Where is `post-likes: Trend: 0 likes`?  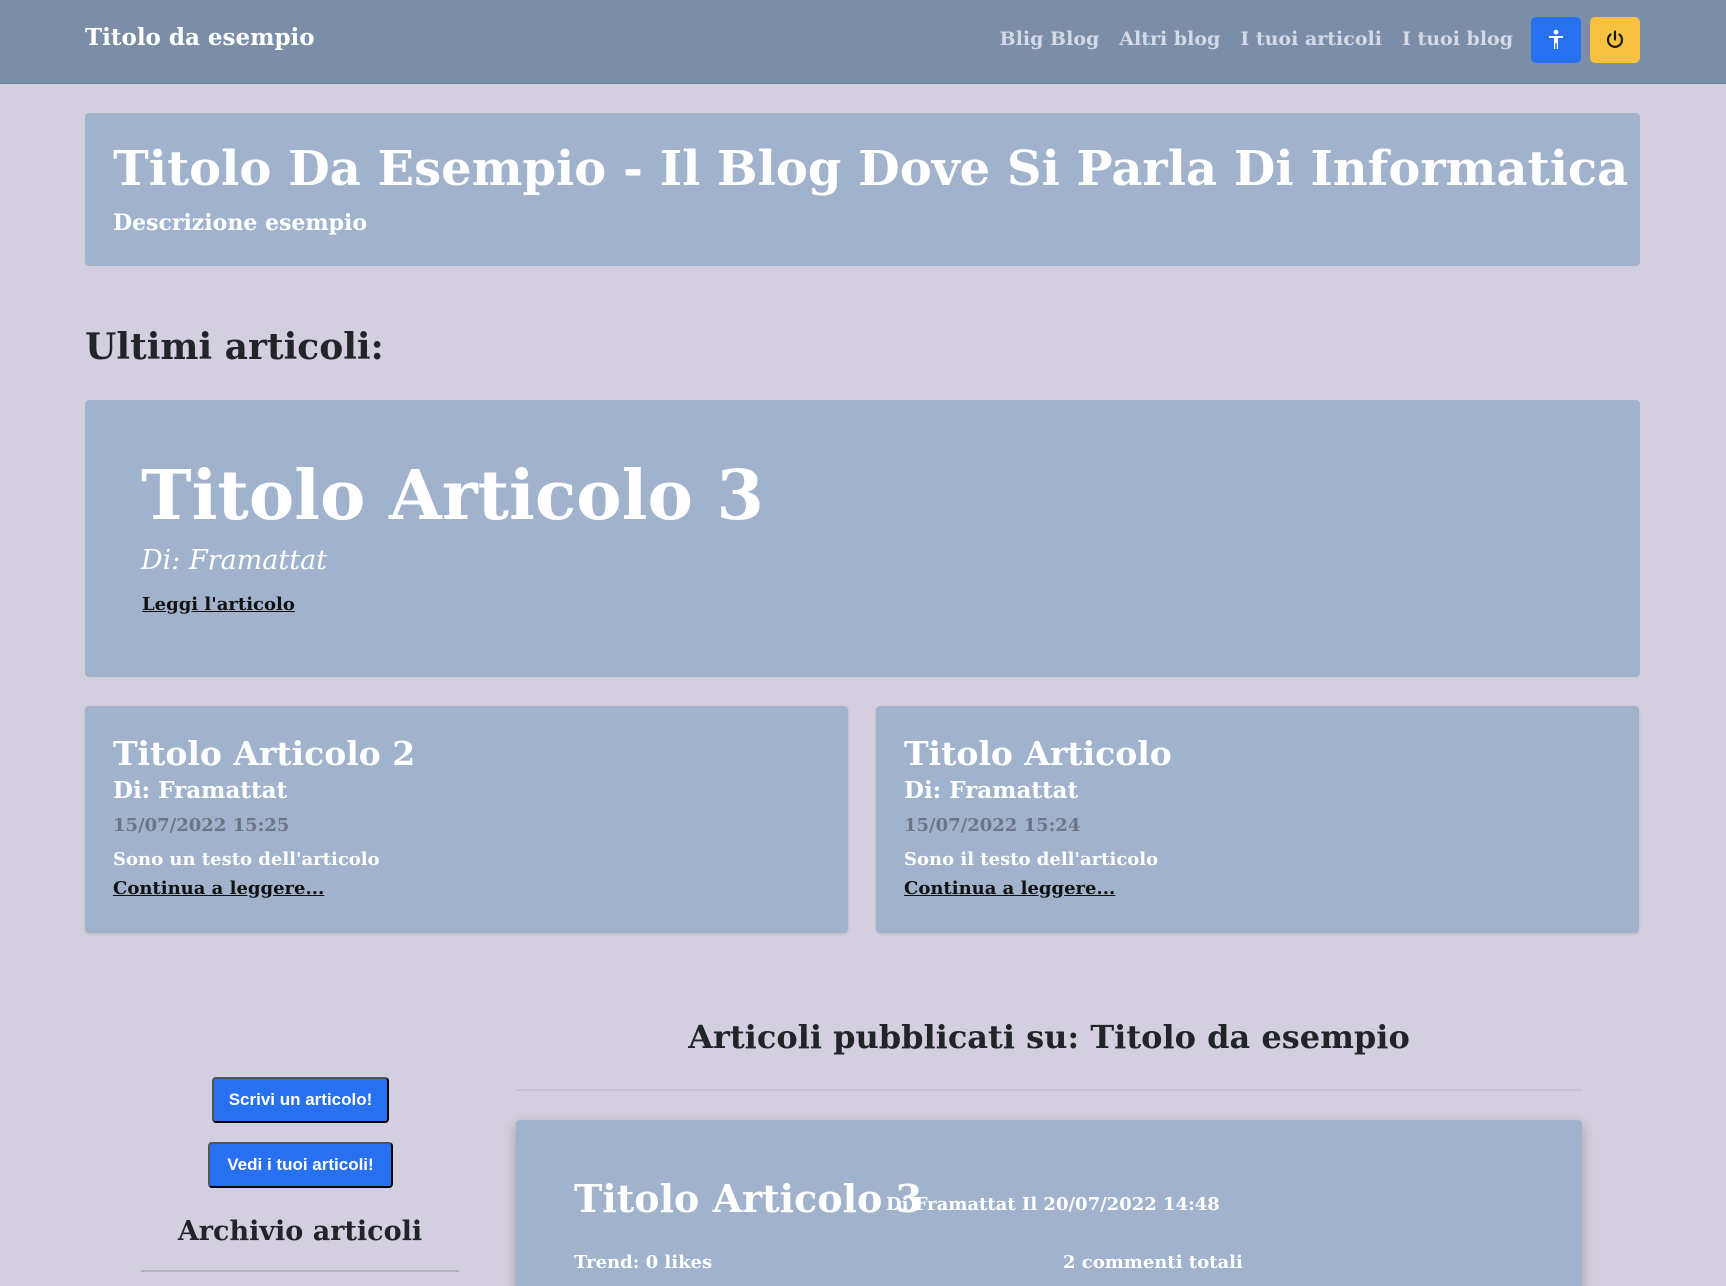 post-likes: Trend: 0 likes is located at coordinates (643, 1262).